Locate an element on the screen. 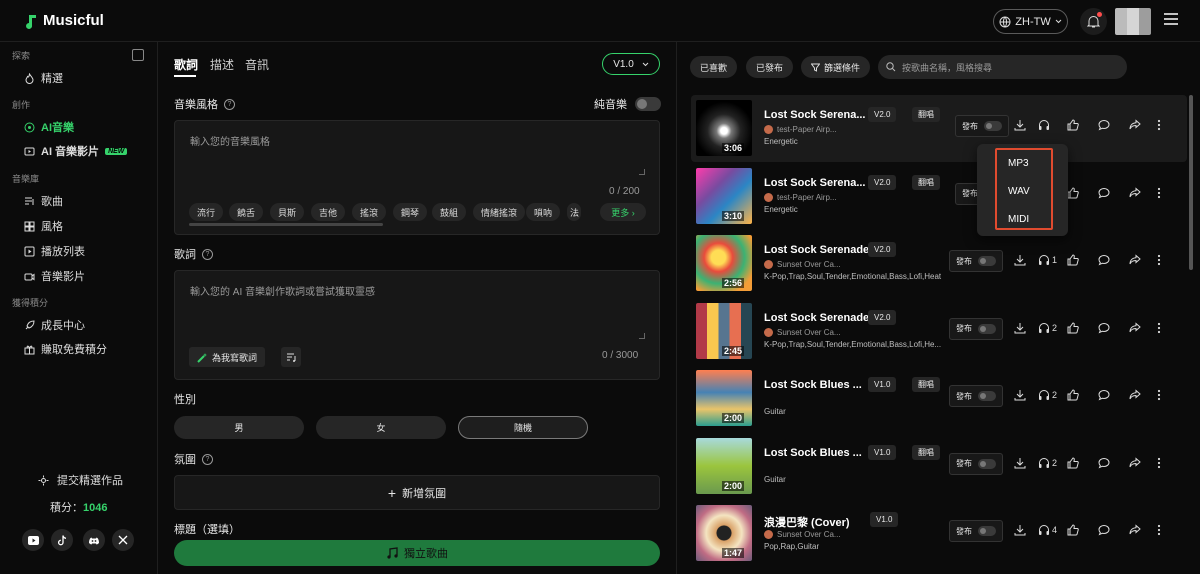 This screenshot has width=1200, height=574. play-count-button is located at coordinates (1045, 125).